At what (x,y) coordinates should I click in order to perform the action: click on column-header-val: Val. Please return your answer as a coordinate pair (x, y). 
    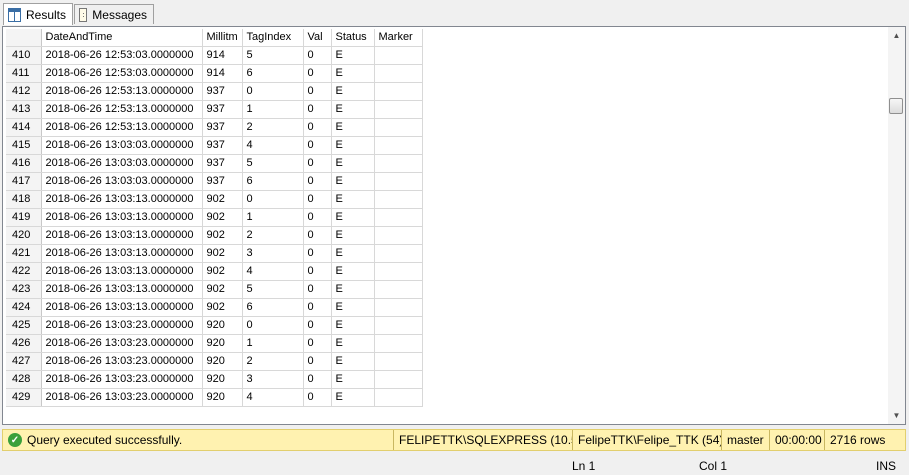
    Looking at the image, I should click on (317, 38).